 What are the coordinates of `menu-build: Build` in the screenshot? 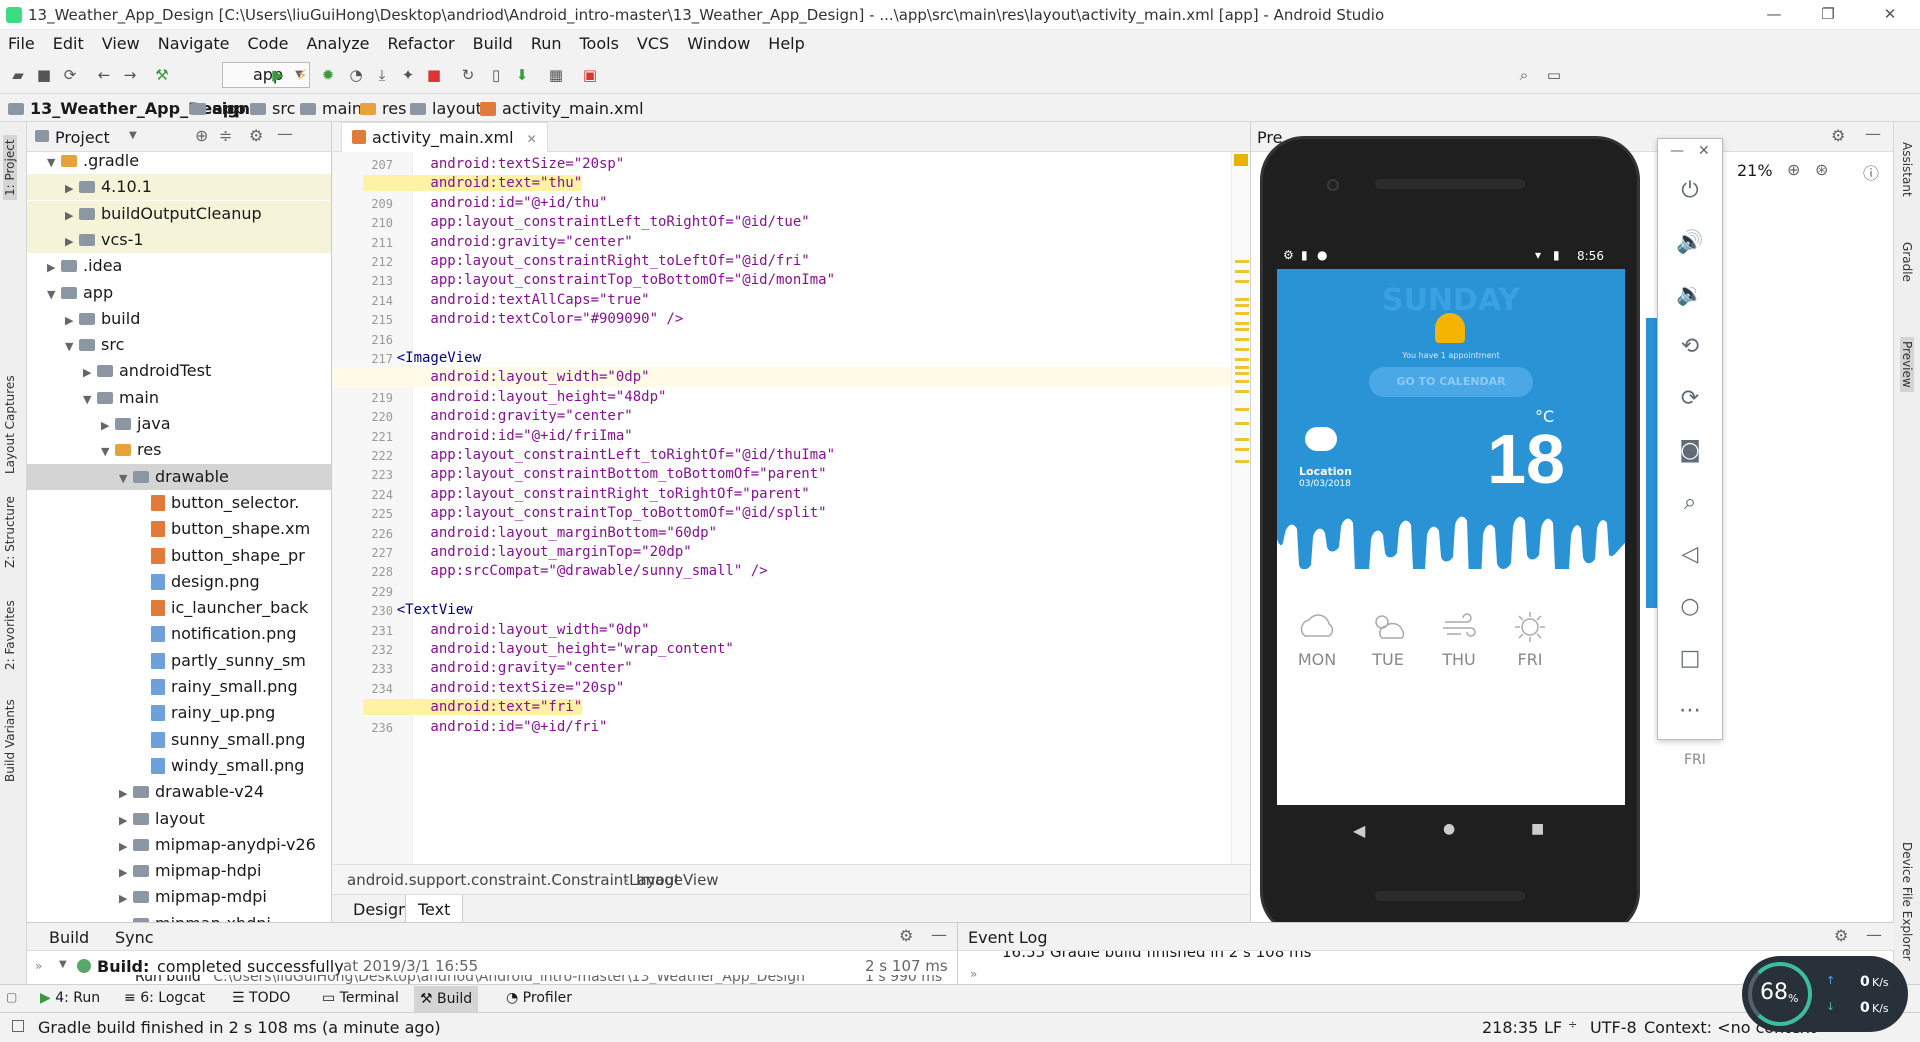 It's located at (493, 43).